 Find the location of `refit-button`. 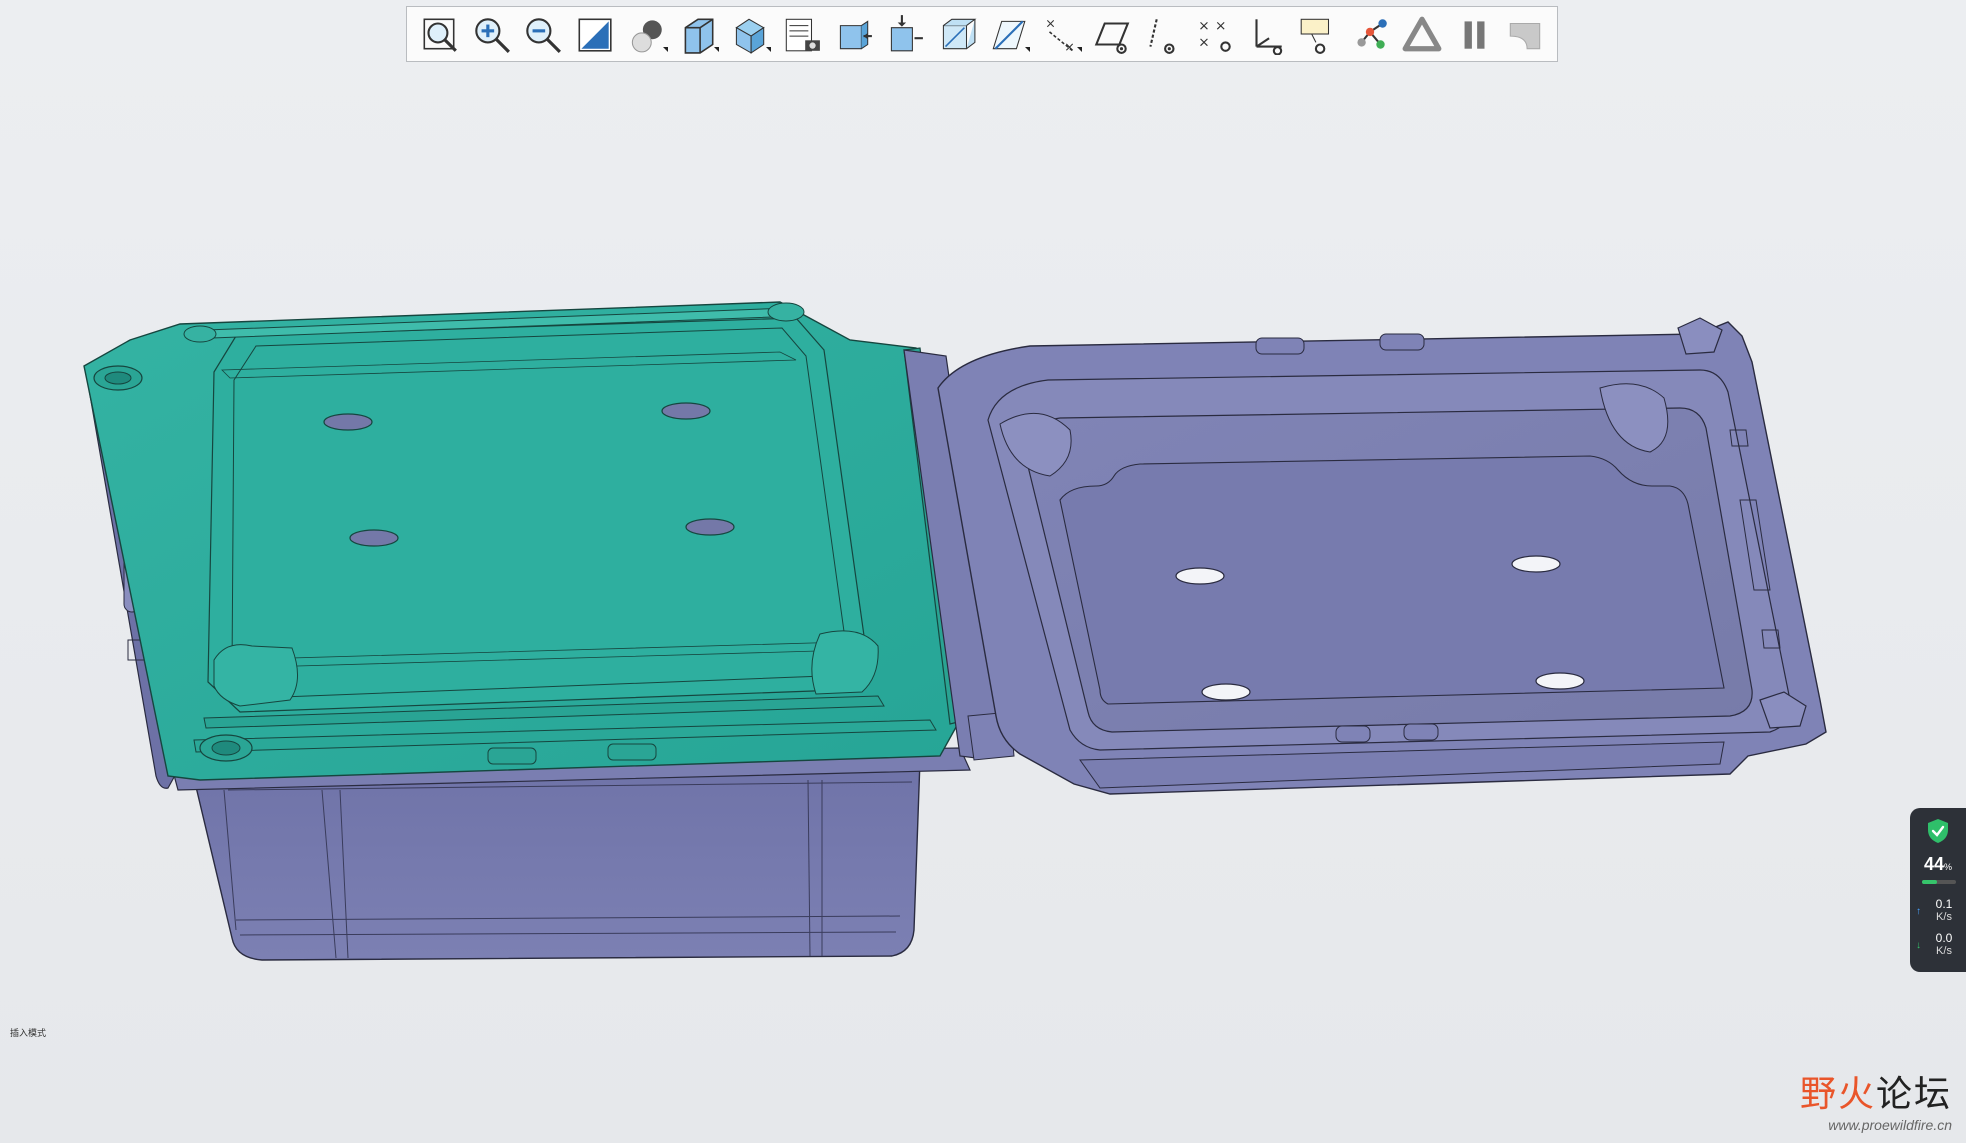

refit-button is located at coordinates (439, 34).